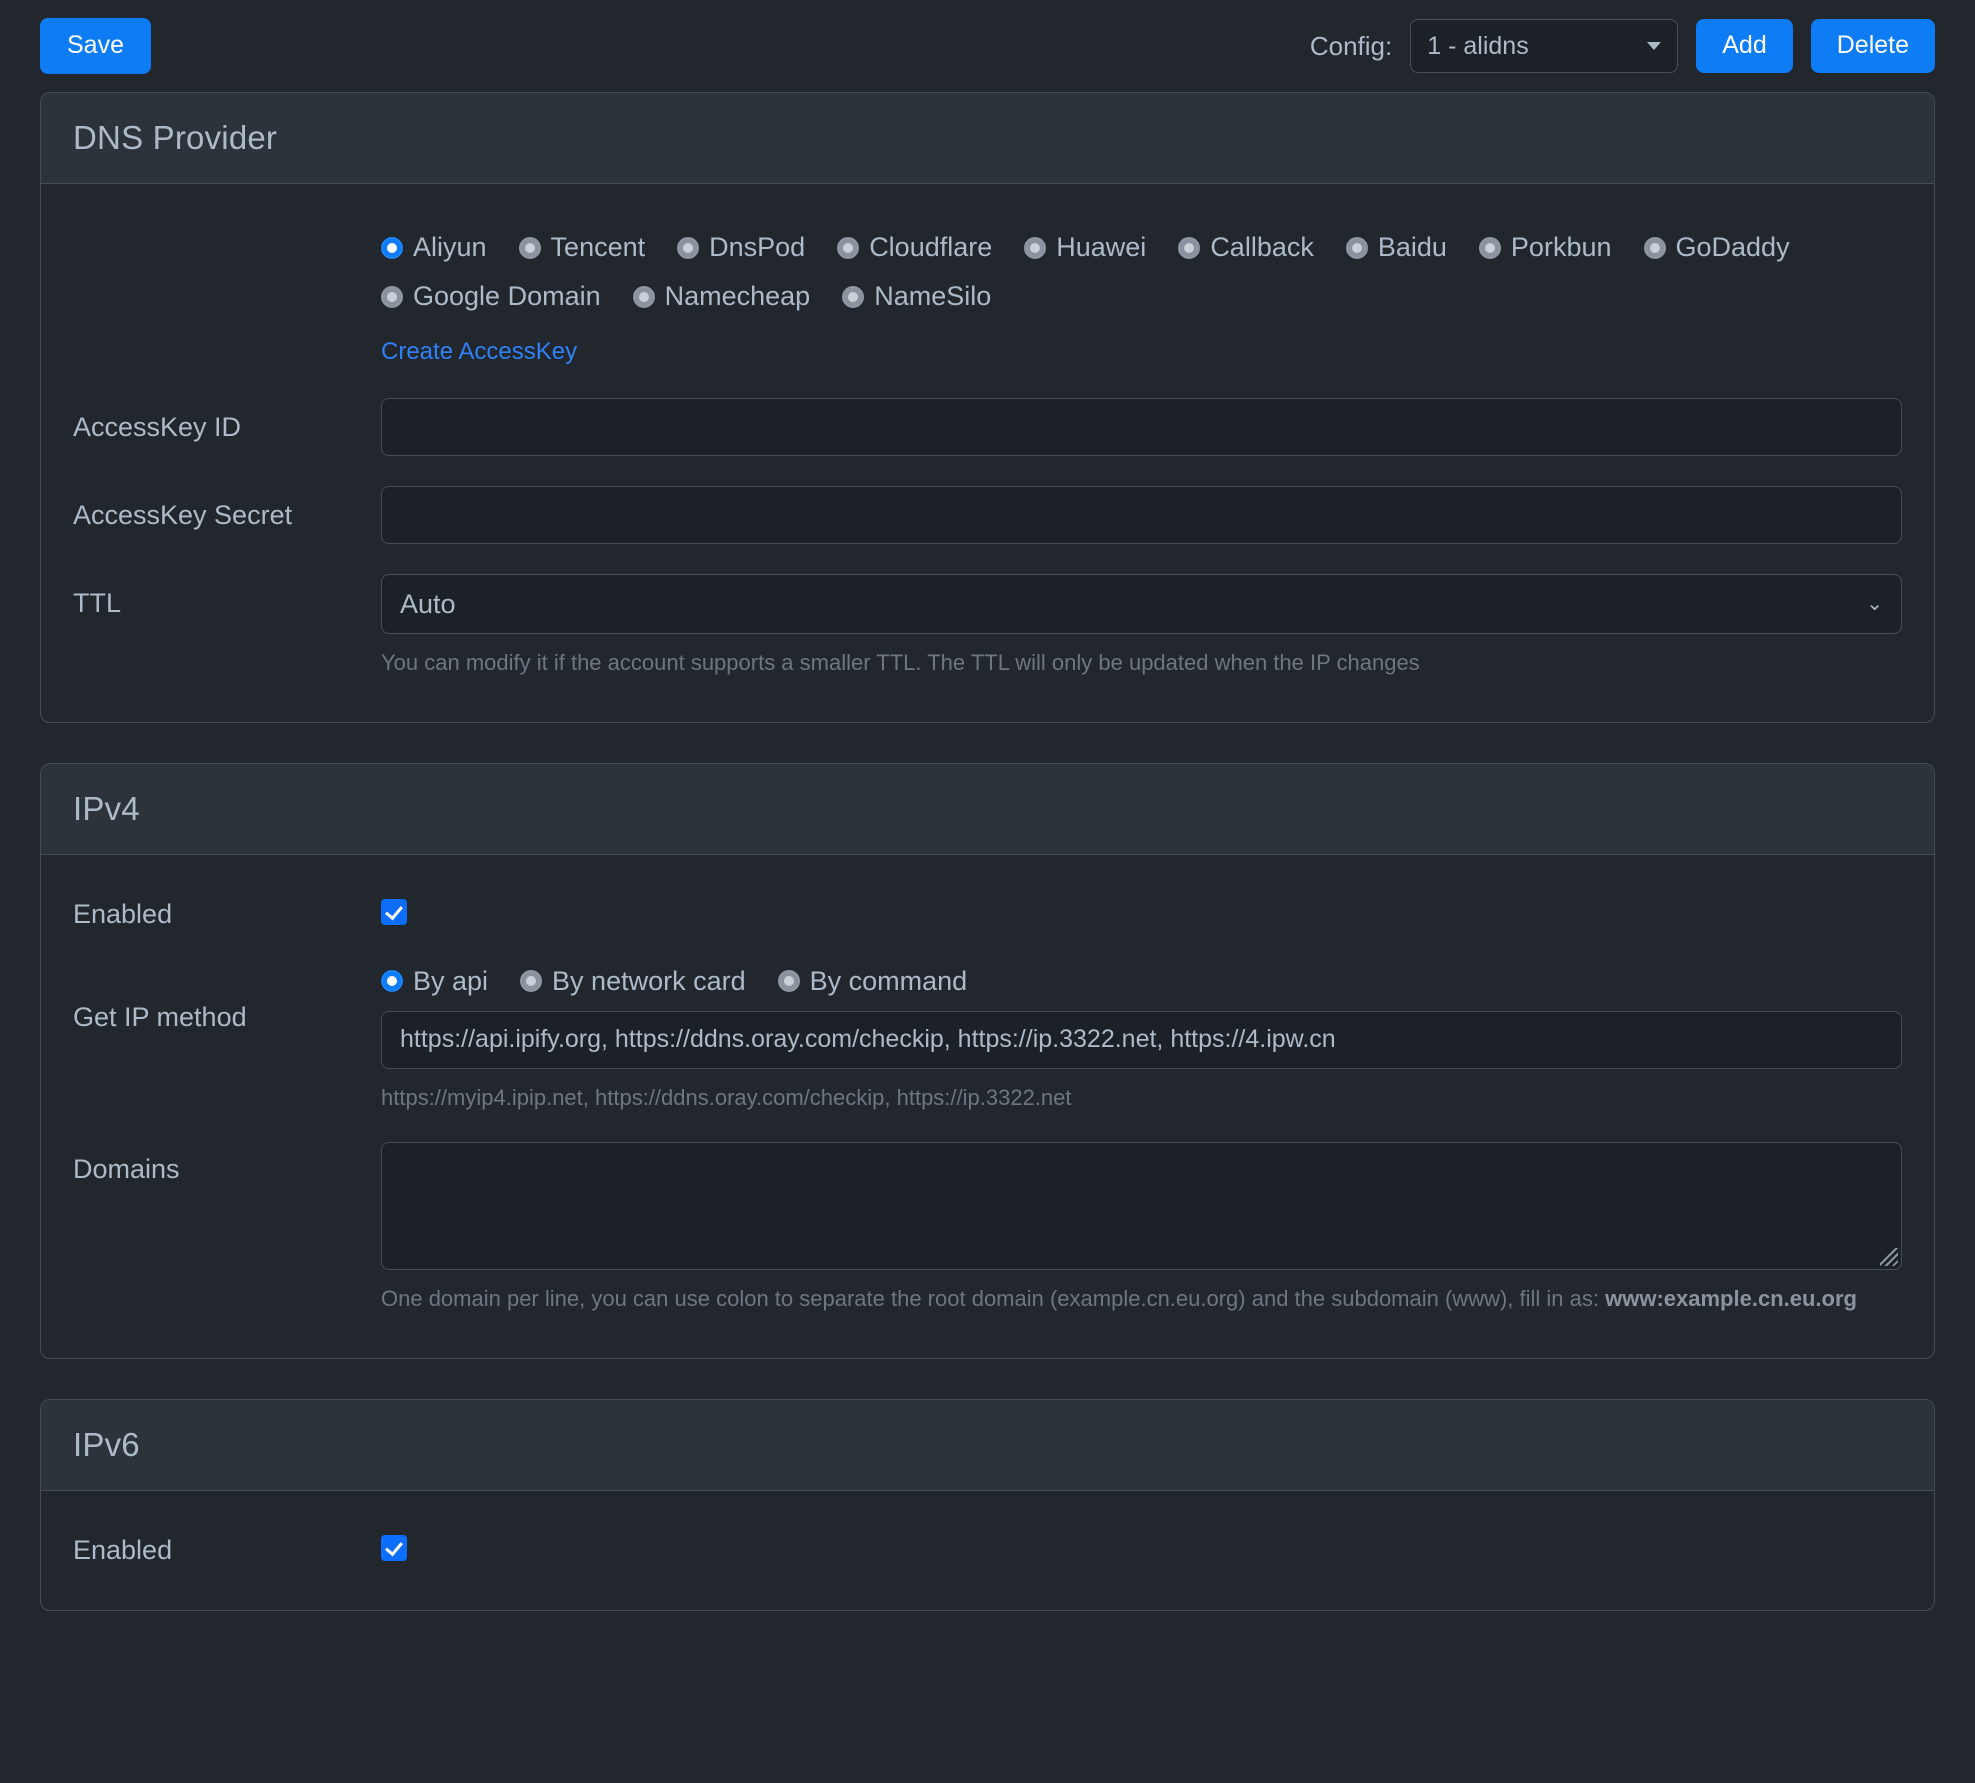 This screenshot has width=1975, height=1783. Describe the element at coordinates (1874, 604) in the screenshot. I see `chevron-down-icon: ⌄` at that location.